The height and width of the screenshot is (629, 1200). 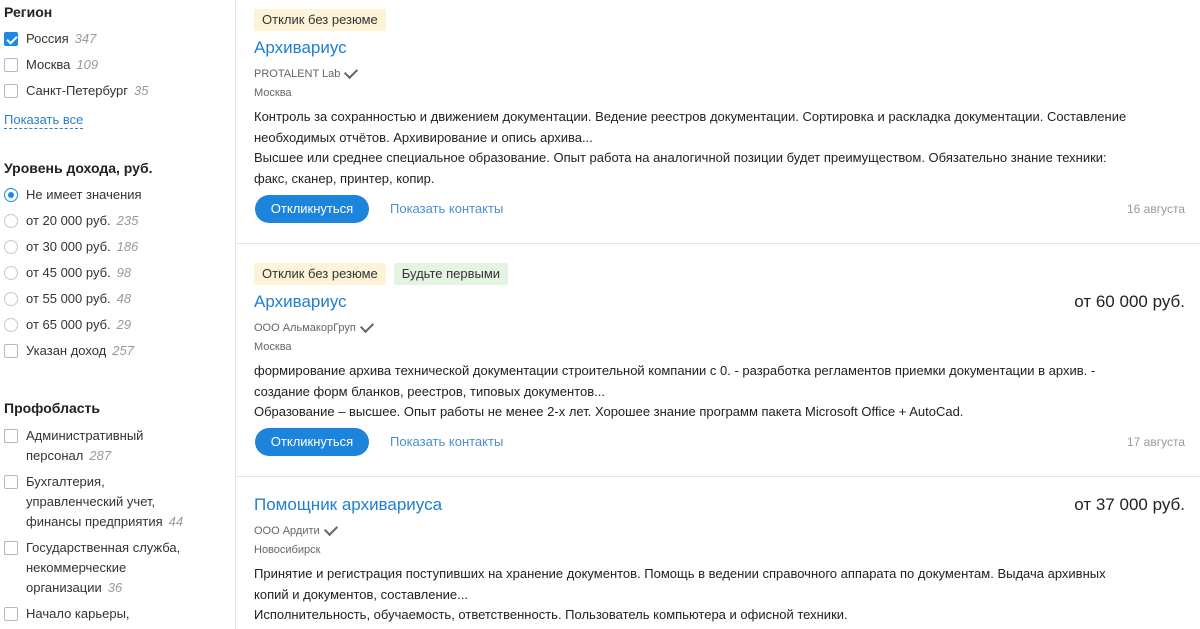 I want to click on company-name: ООО Ардити, so click(x=296, y=529).